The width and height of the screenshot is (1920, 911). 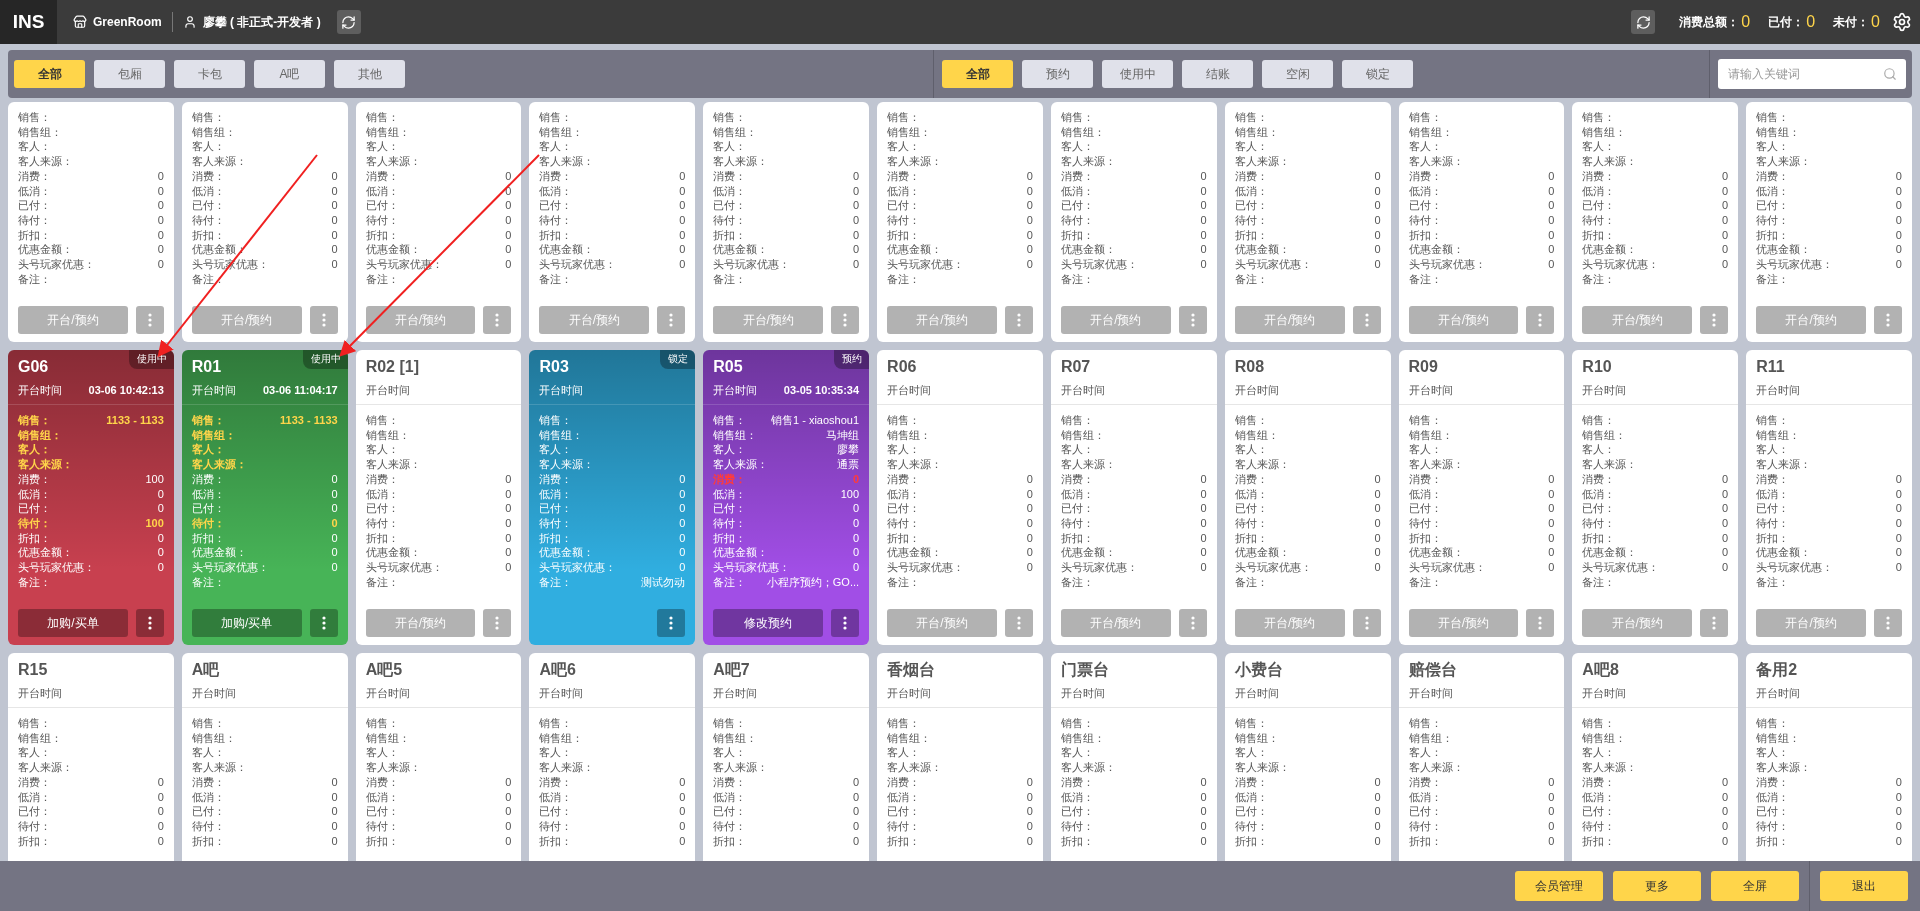 I want to click on status-tab: 预约, so click(x=1057, y=74).